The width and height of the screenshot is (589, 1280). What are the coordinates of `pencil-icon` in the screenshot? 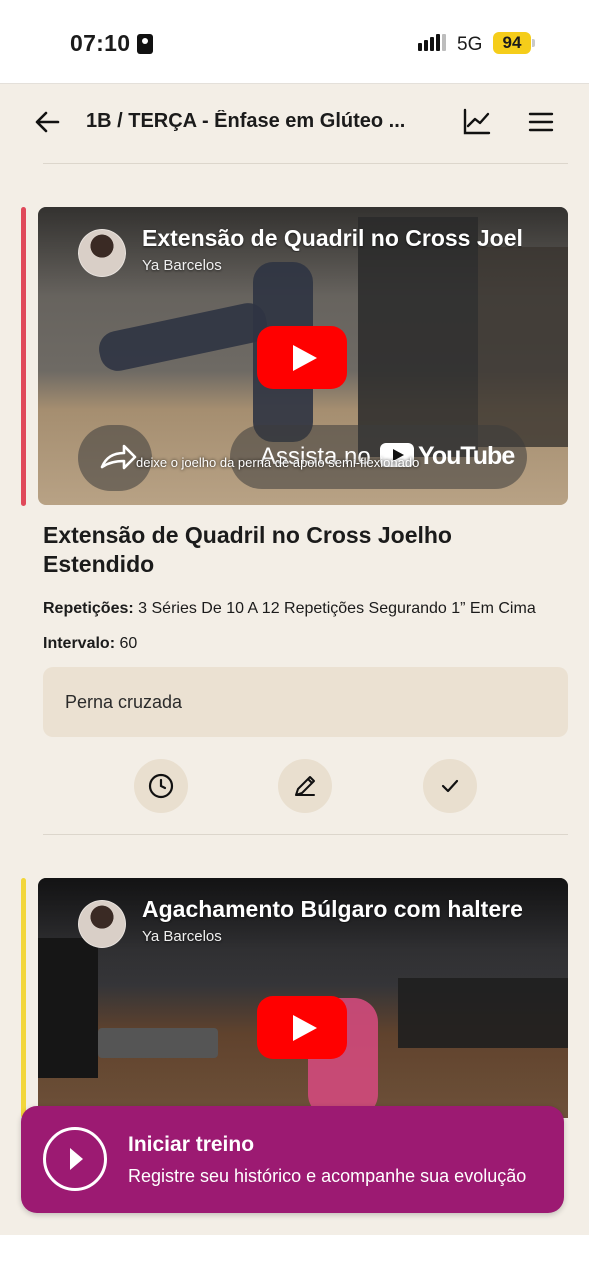 It's located at (305, 786).